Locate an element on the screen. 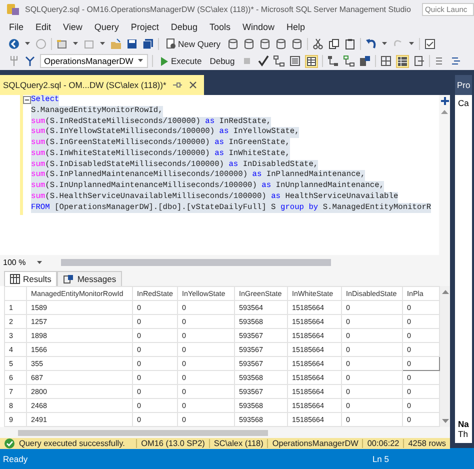 This screenshot has width=474, height=469. results-grid-icon is located at coordinates (386, 61).